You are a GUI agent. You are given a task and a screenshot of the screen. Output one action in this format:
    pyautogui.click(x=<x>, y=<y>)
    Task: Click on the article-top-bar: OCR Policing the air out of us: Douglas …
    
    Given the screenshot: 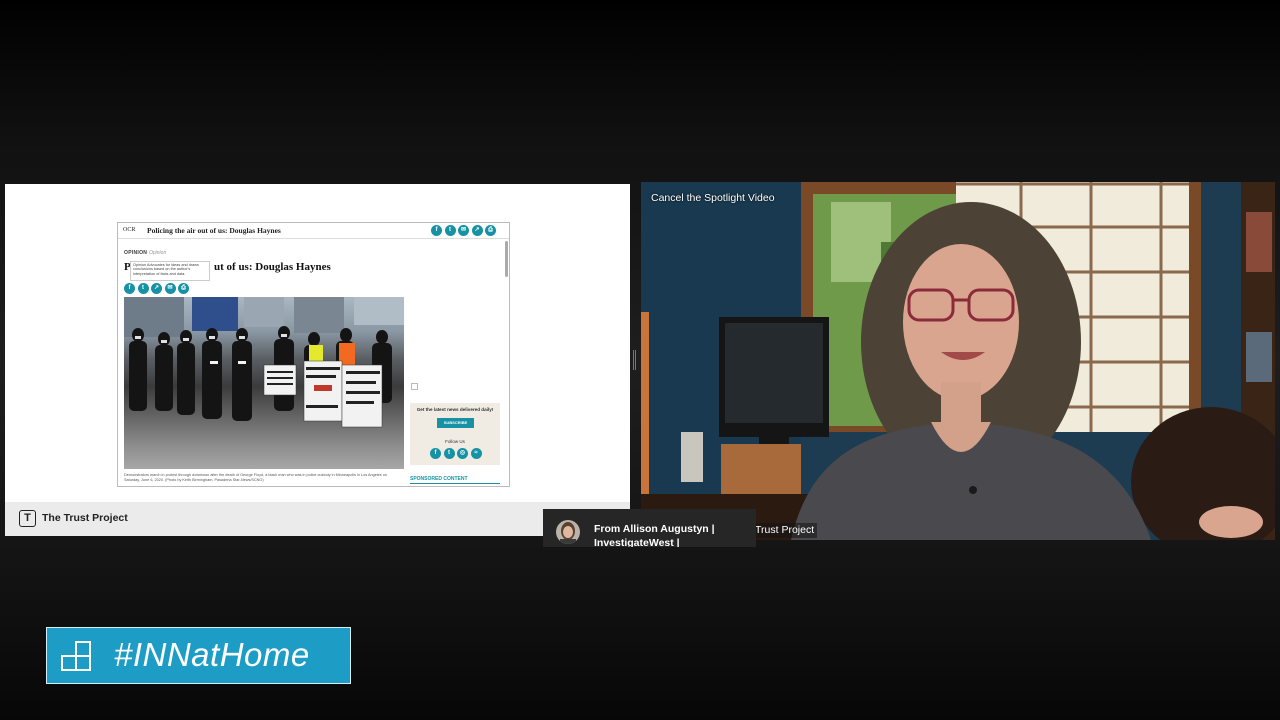 What is the action you would take?
    pyautogui.click(x=313, y=231)
    